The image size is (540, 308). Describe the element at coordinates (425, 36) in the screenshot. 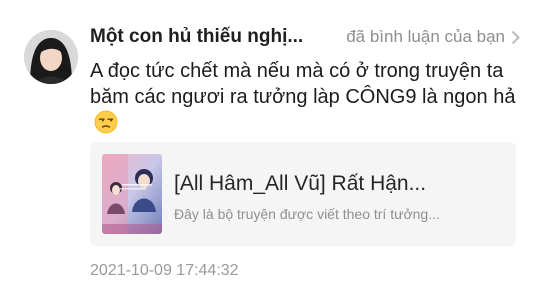

I see `action-label: đã bình luận của bạn` at that location.